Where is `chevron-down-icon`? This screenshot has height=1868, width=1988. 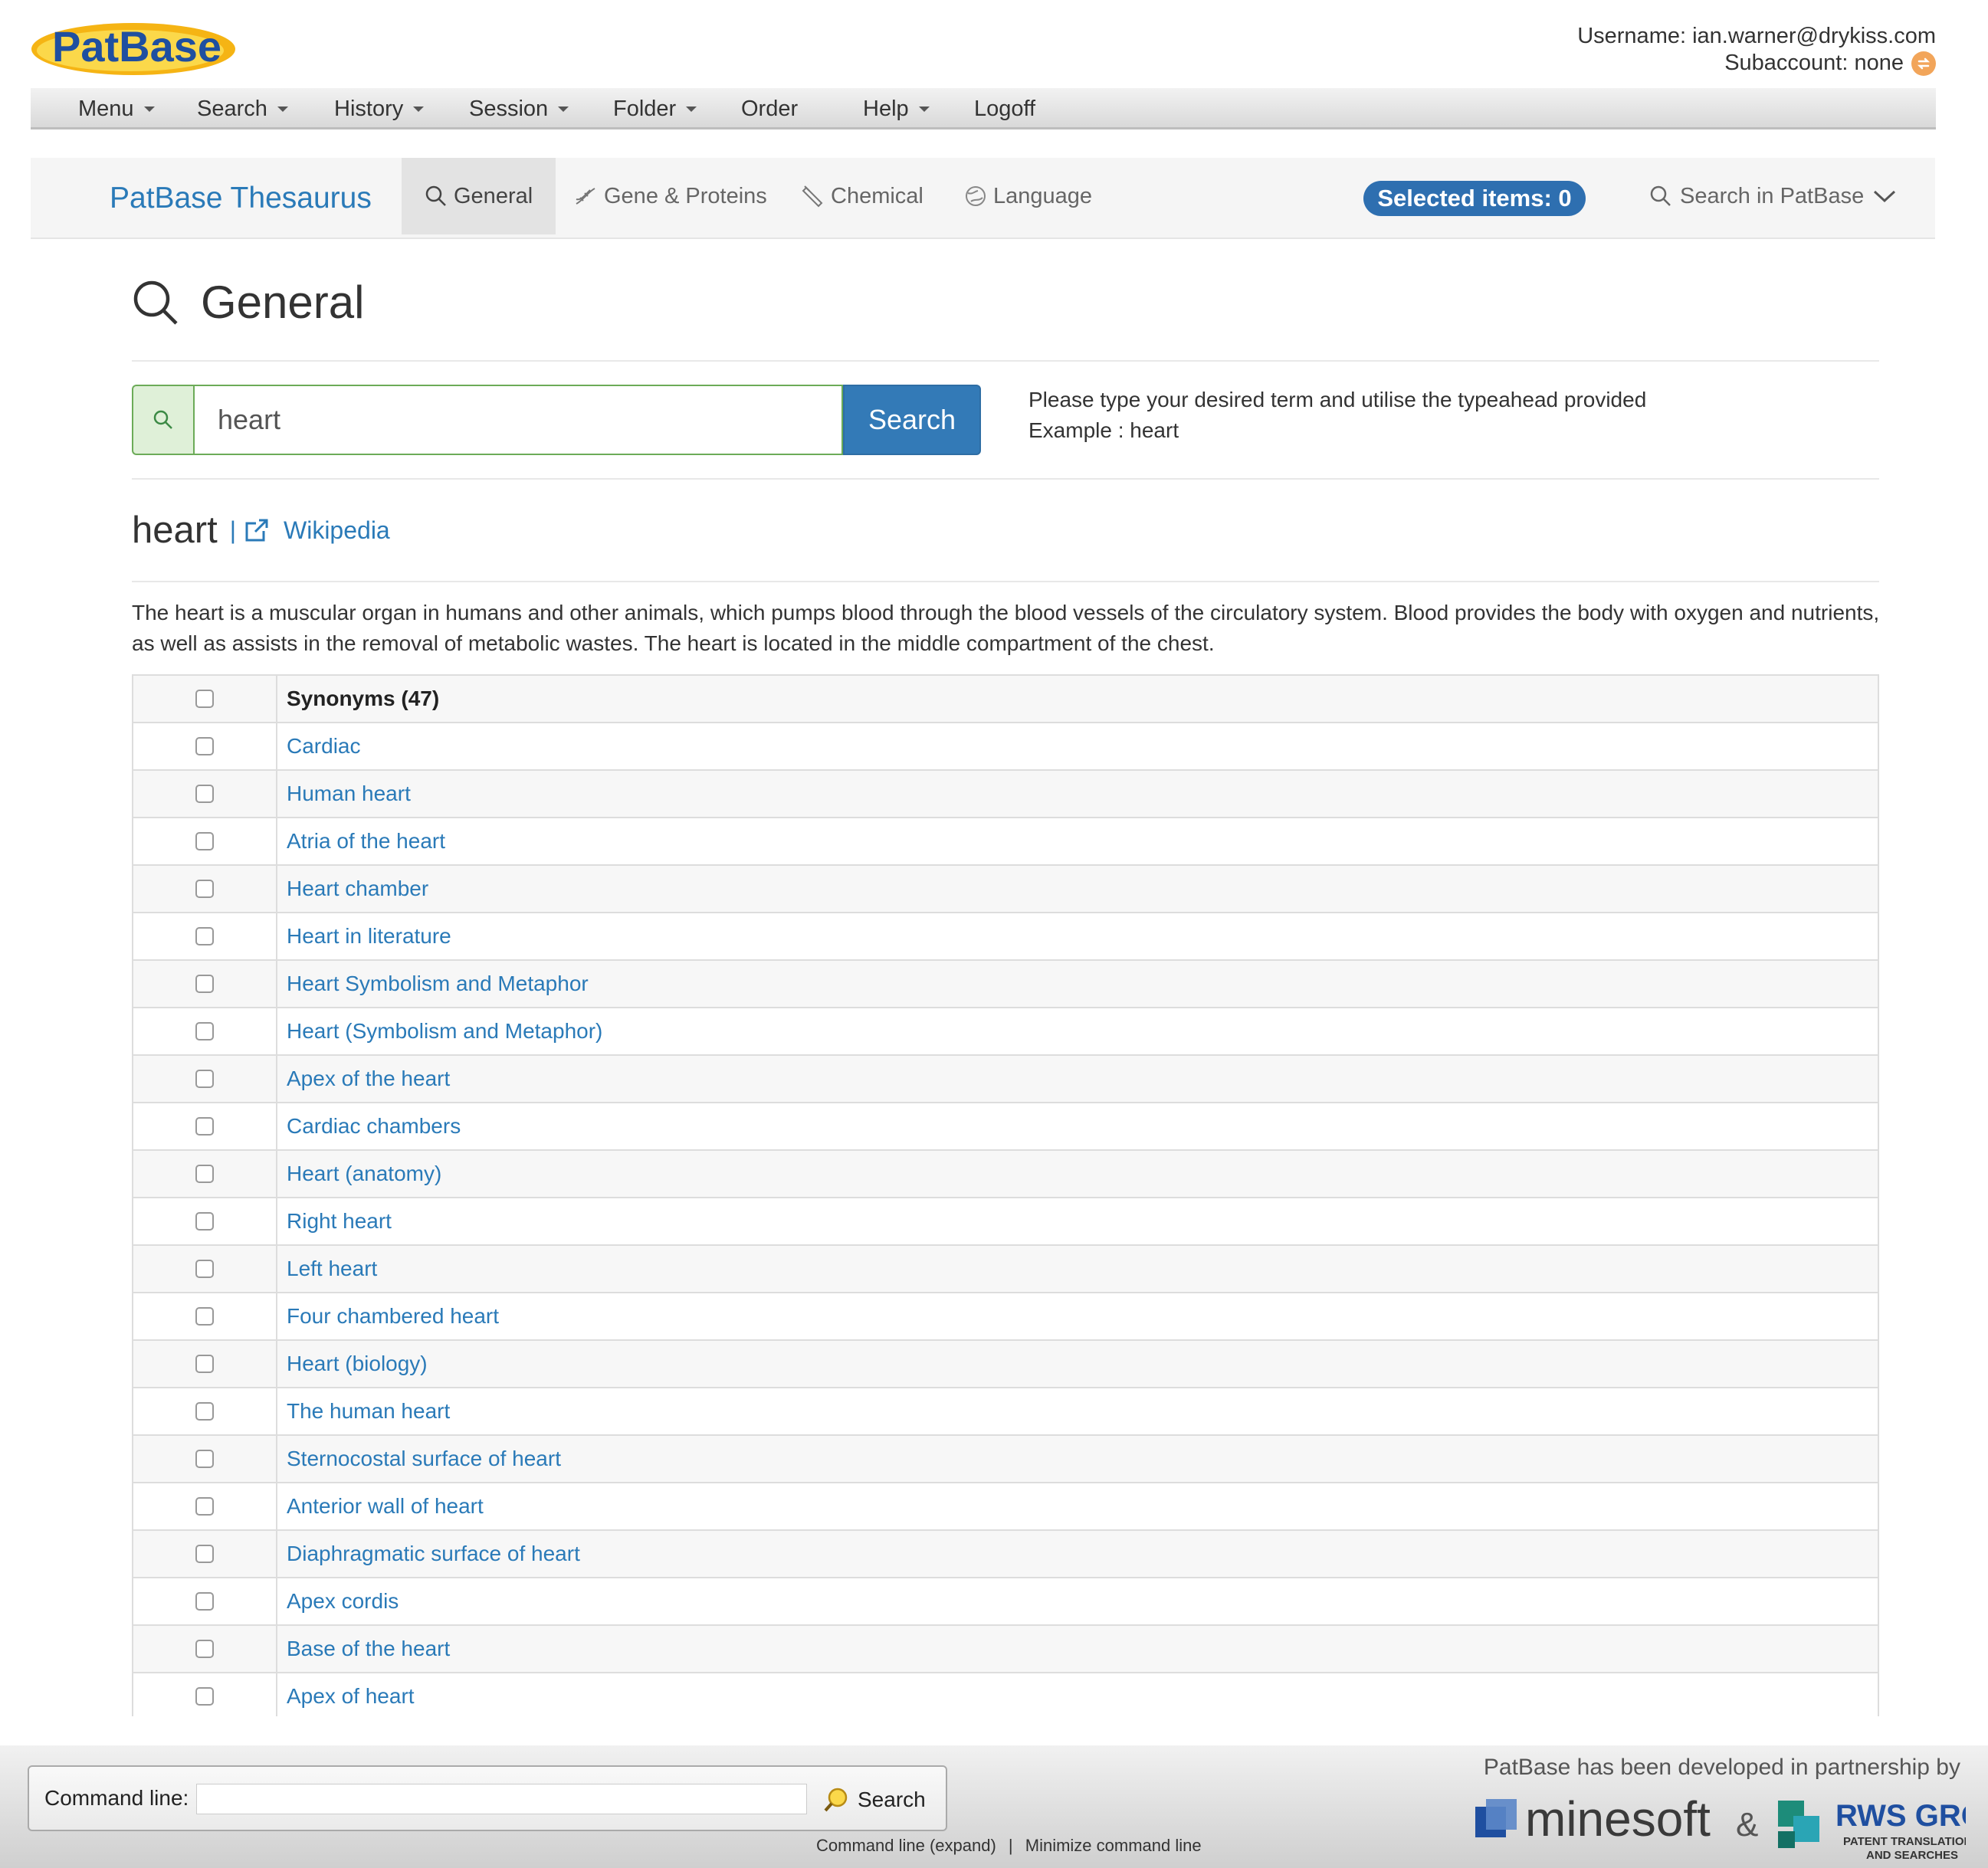
chevron-down-icon is located at coordinates (1885, 197).